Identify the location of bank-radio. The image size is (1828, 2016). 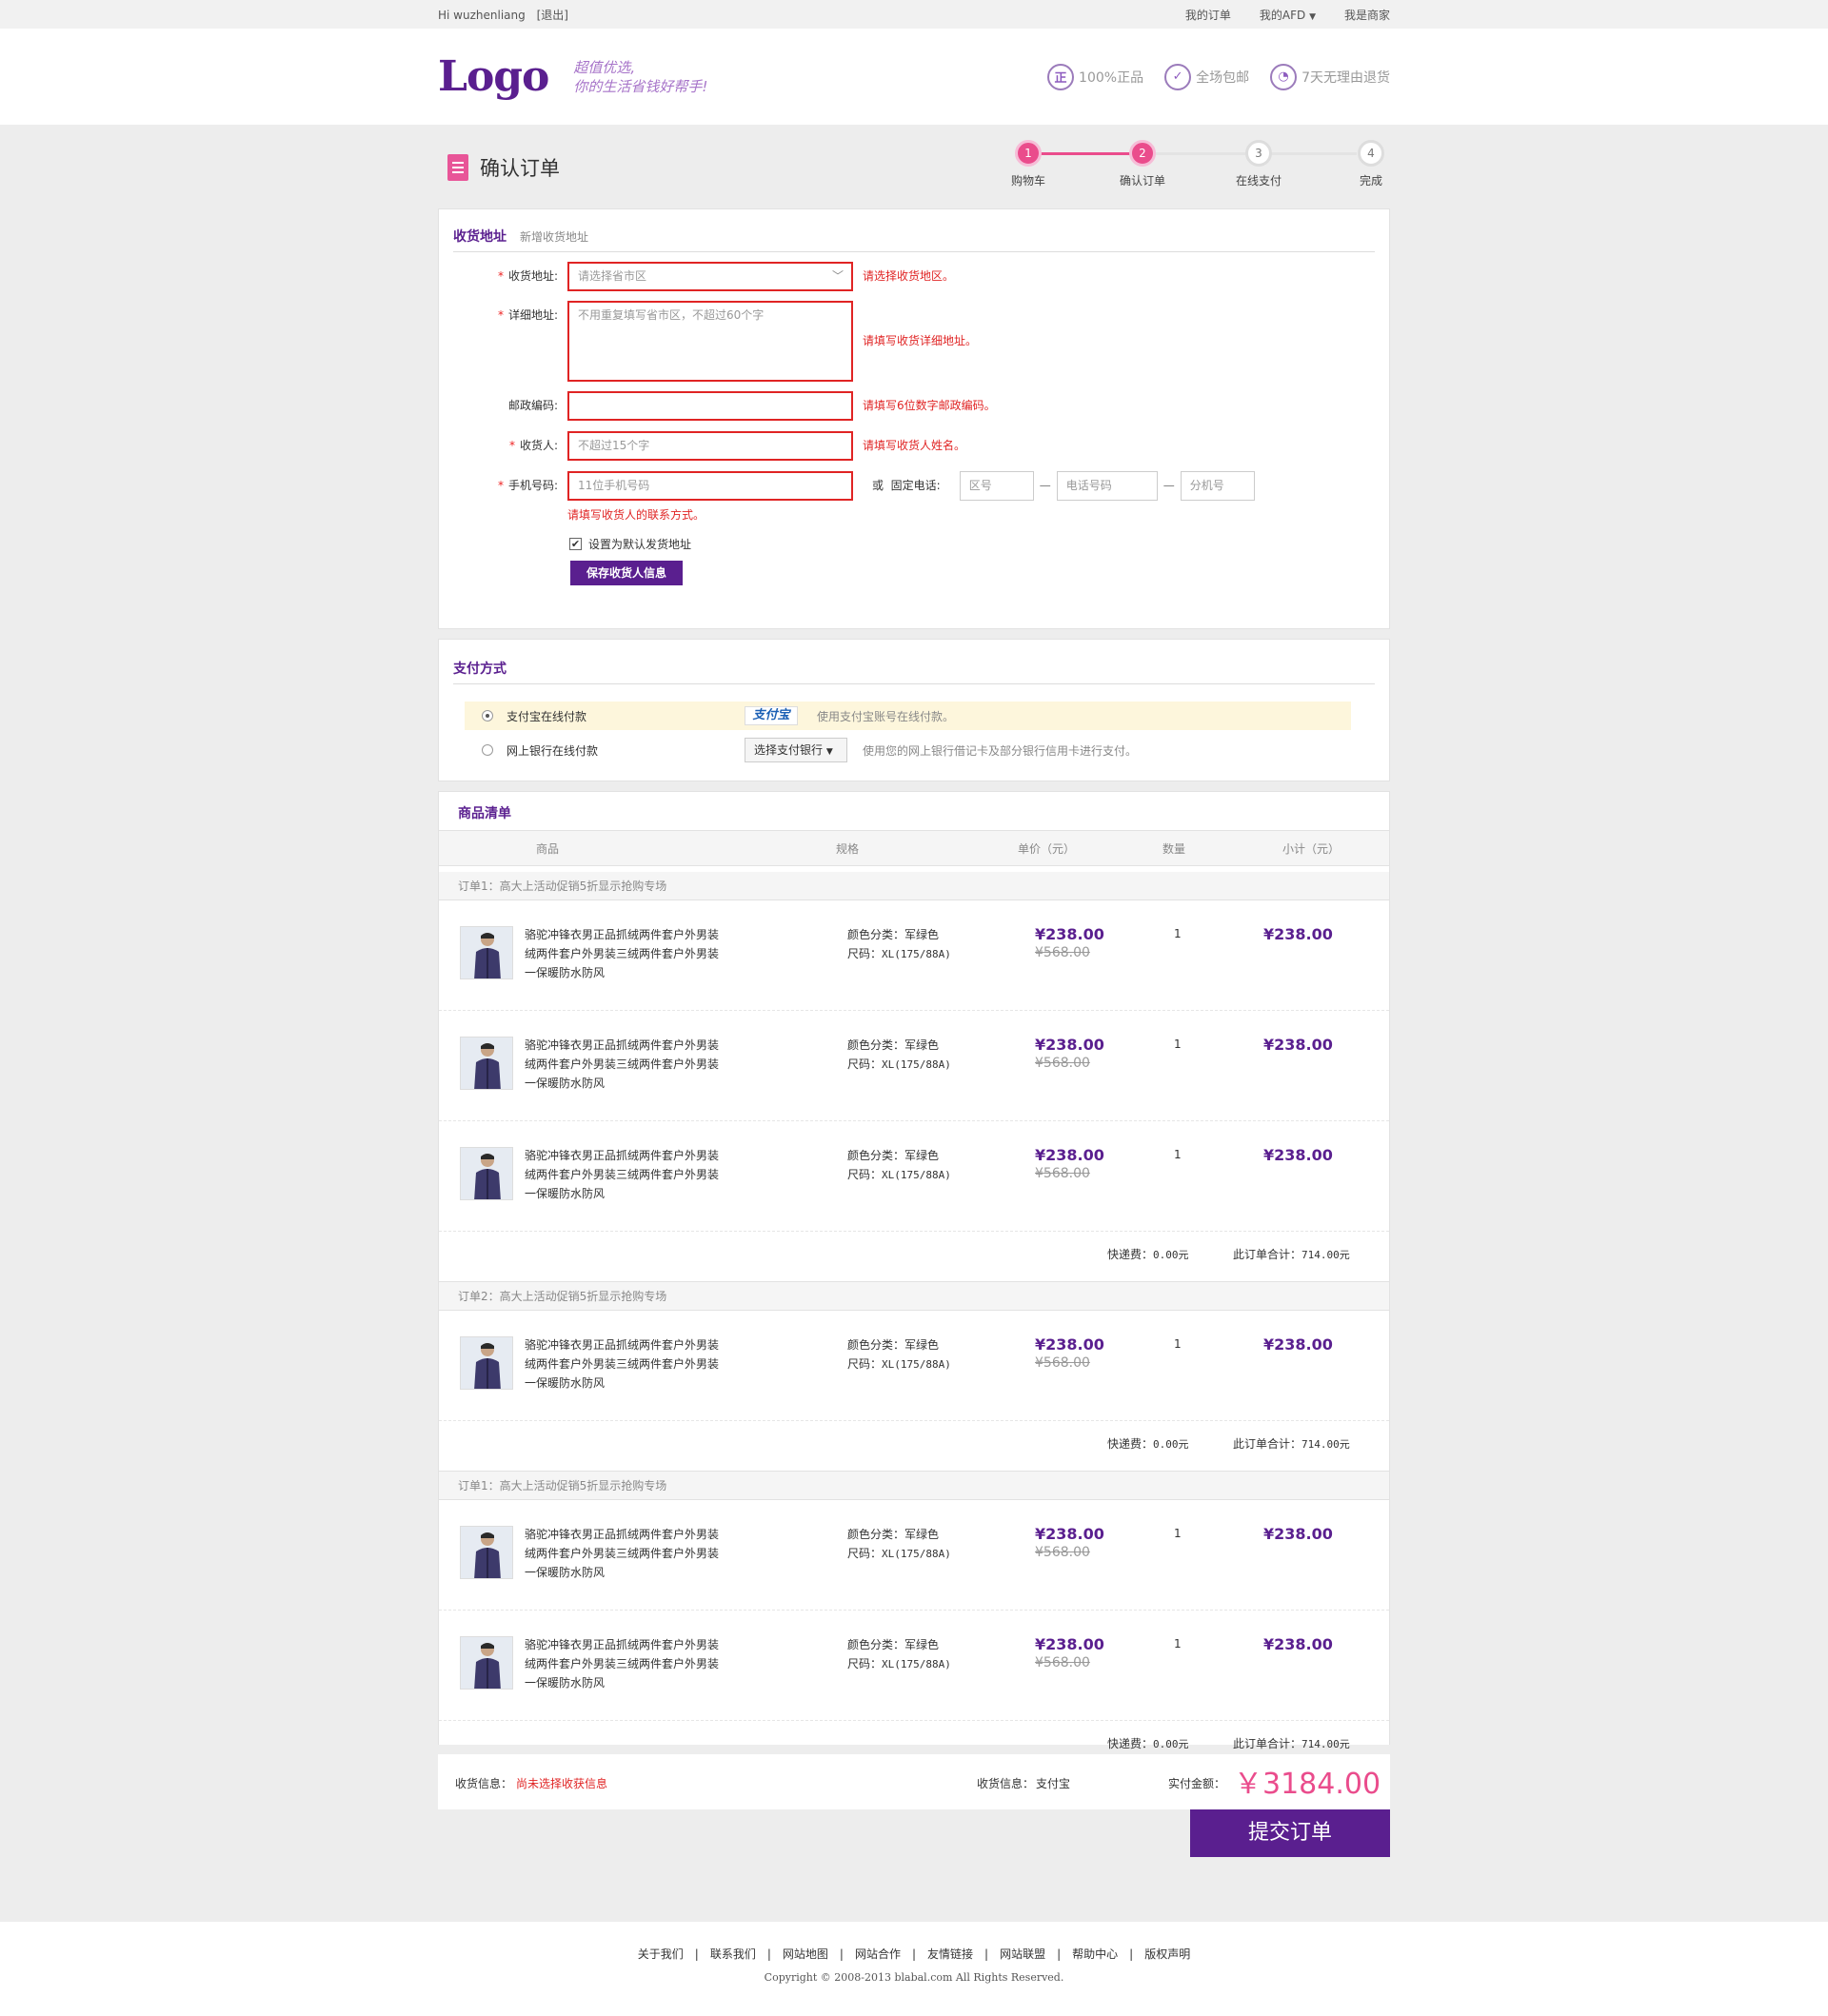
(487, 750).